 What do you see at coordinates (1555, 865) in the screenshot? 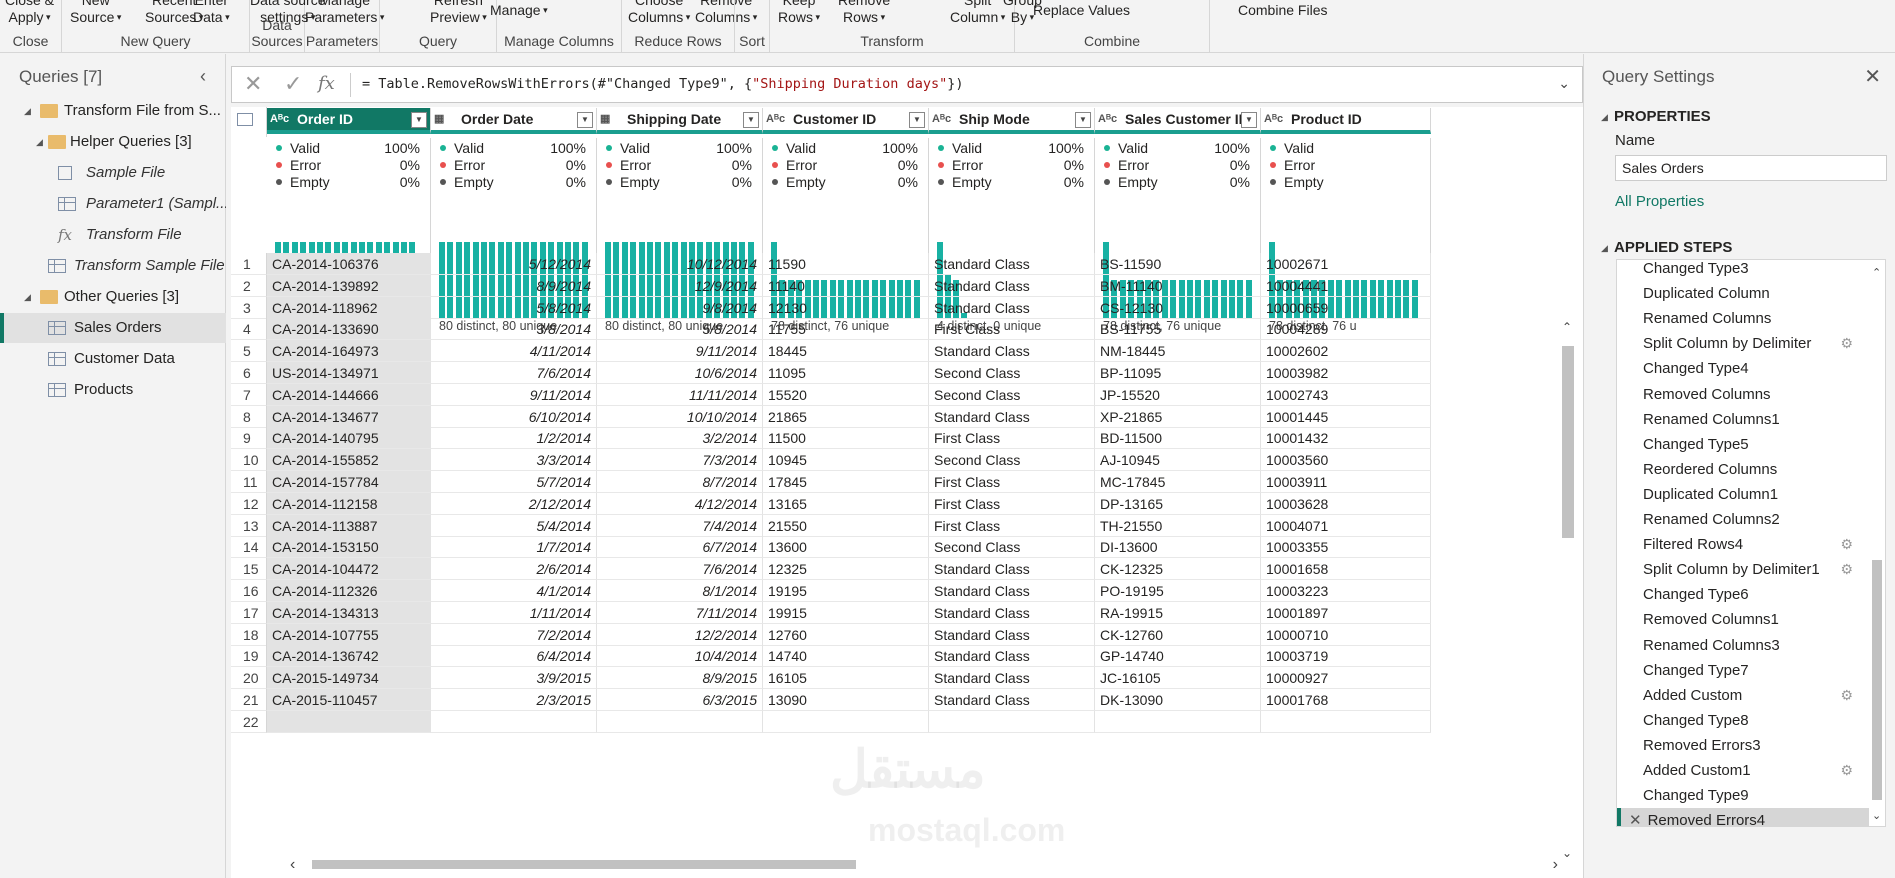
I see `scroll-right-icon: ›` at bounding box center [1555, 865].